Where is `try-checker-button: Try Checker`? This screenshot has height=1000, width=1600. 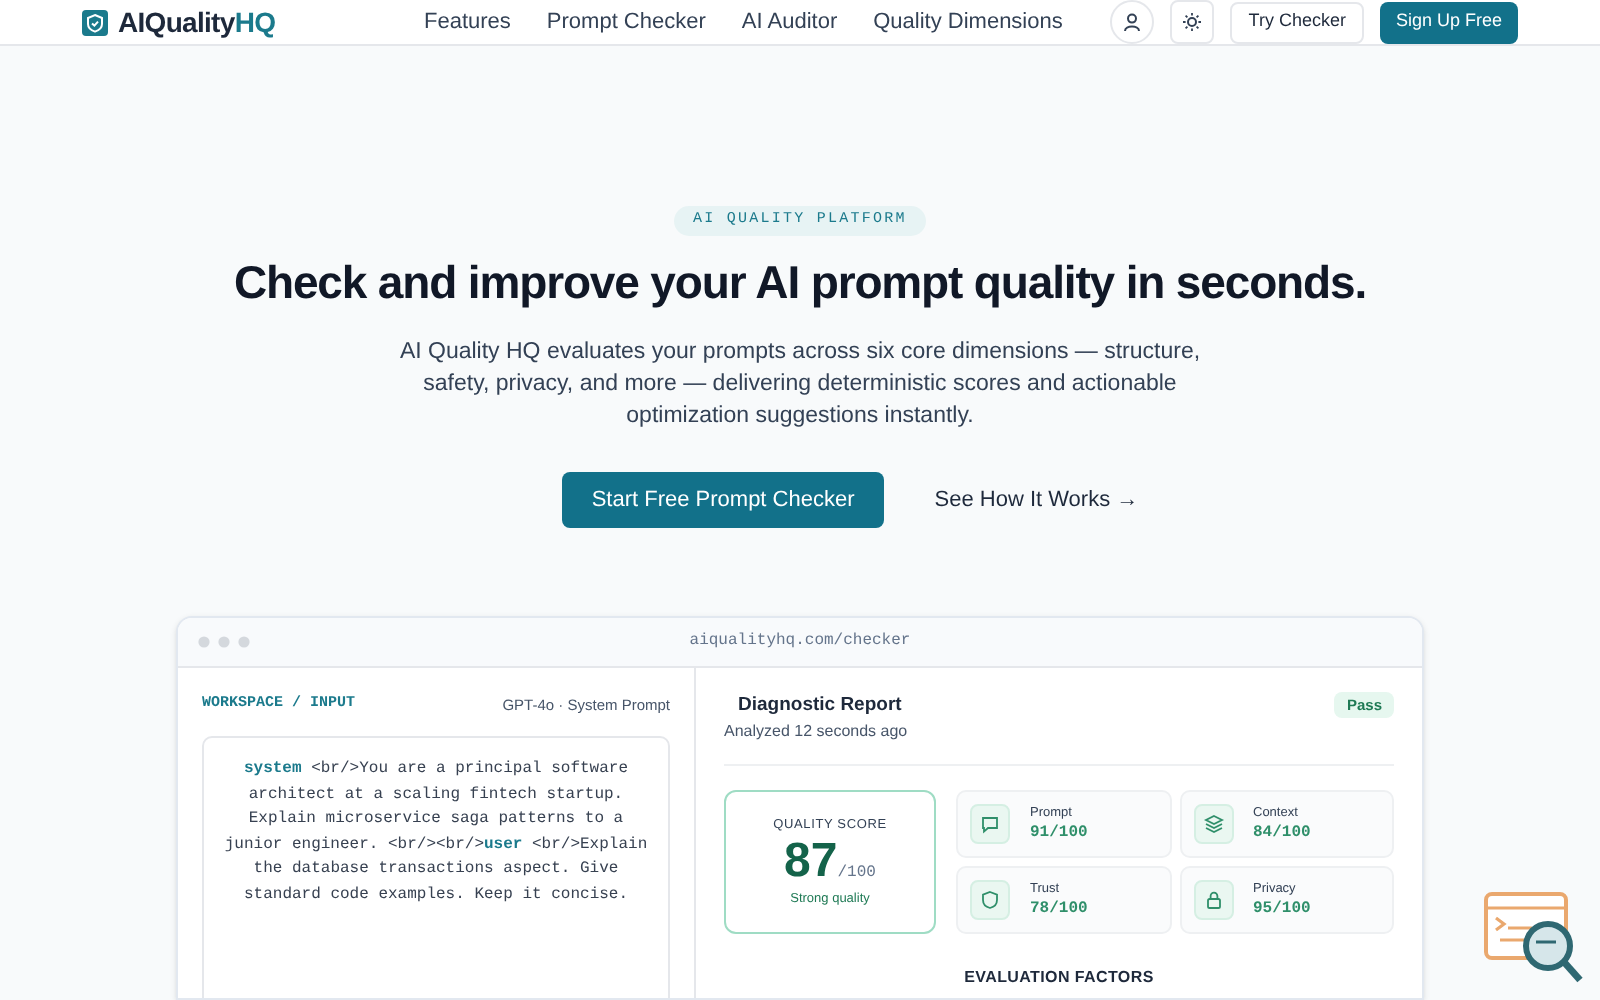
try-checker-button: Try Checker is located at coordinates (1297, 22).